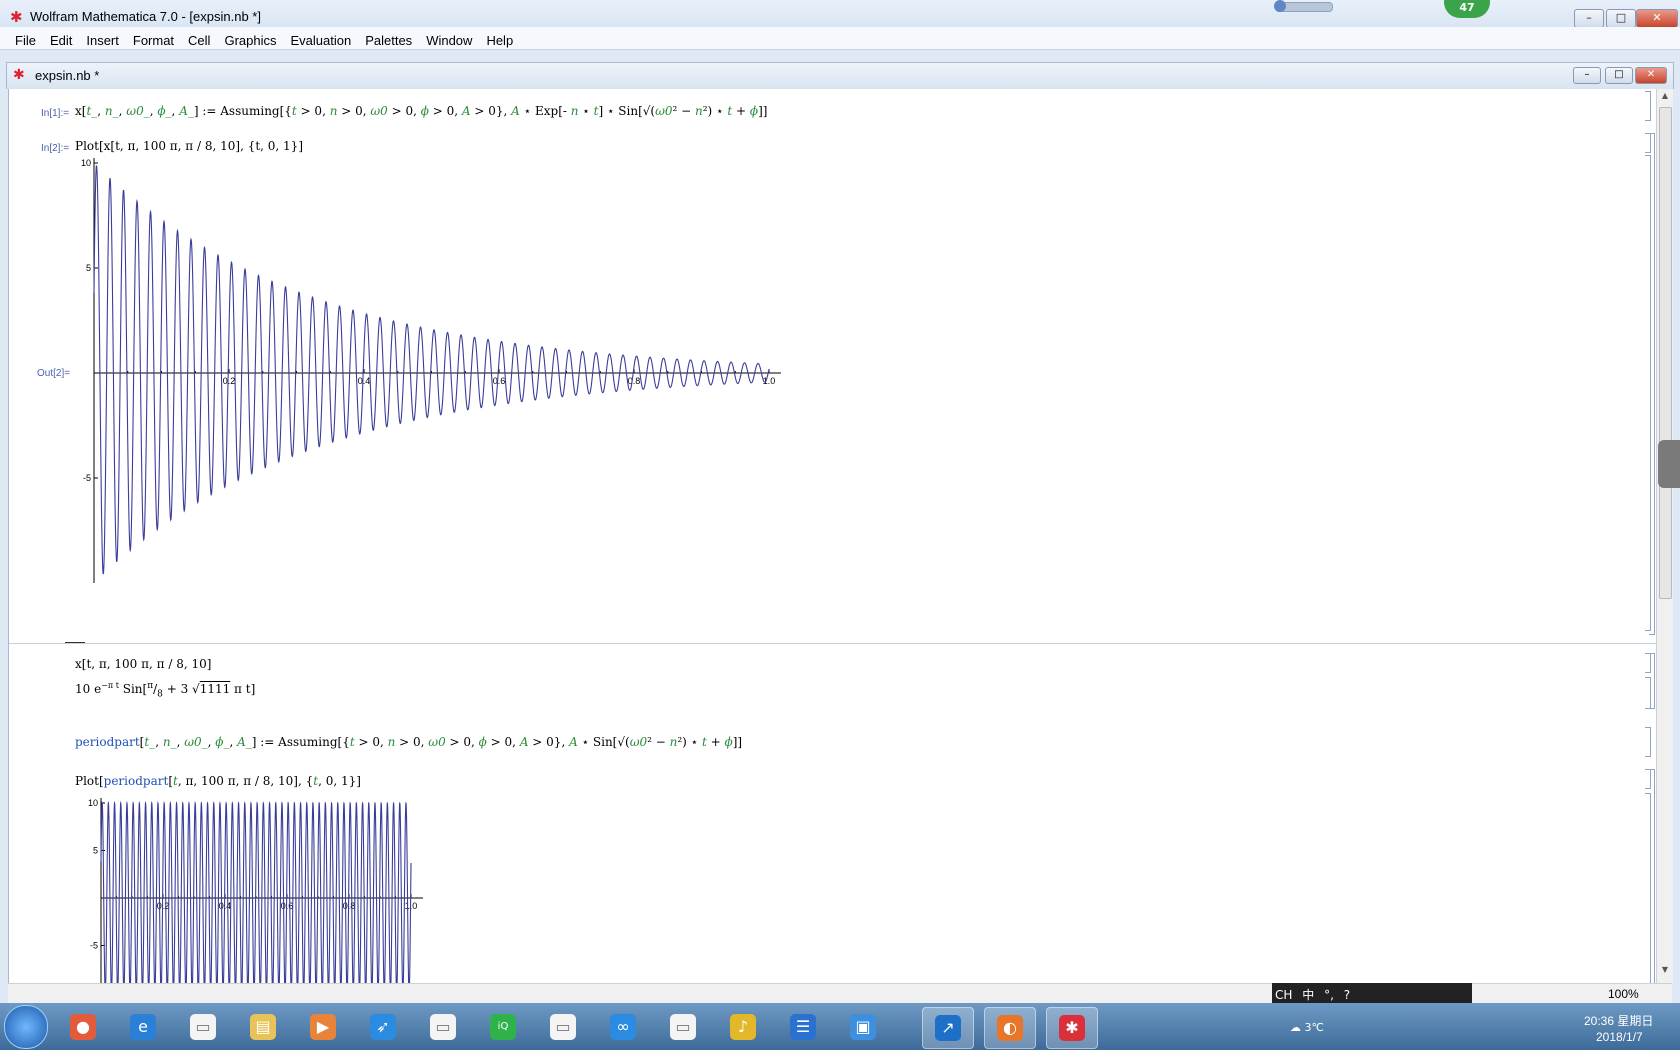  Describe the element at coordinates (1651, 75) in the screenshot. I see `nb-close-button: ✕` at that location.